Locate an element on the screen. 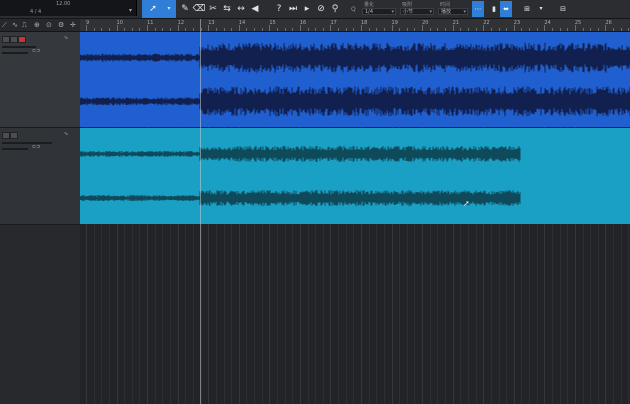  fx-icon: ⊕ is located at coordinates (37, 25).